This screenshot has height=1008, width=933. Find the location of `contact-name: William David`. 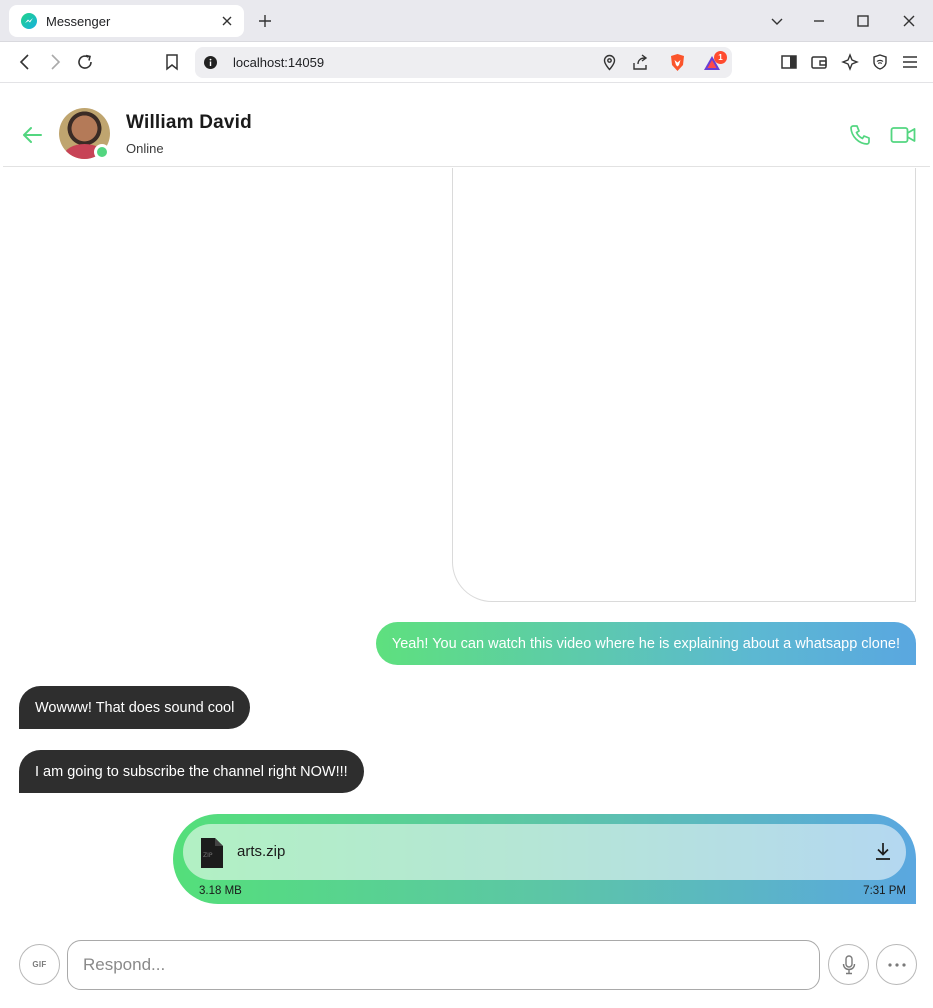

contact-name: William David is located at coordinates (189, 122).